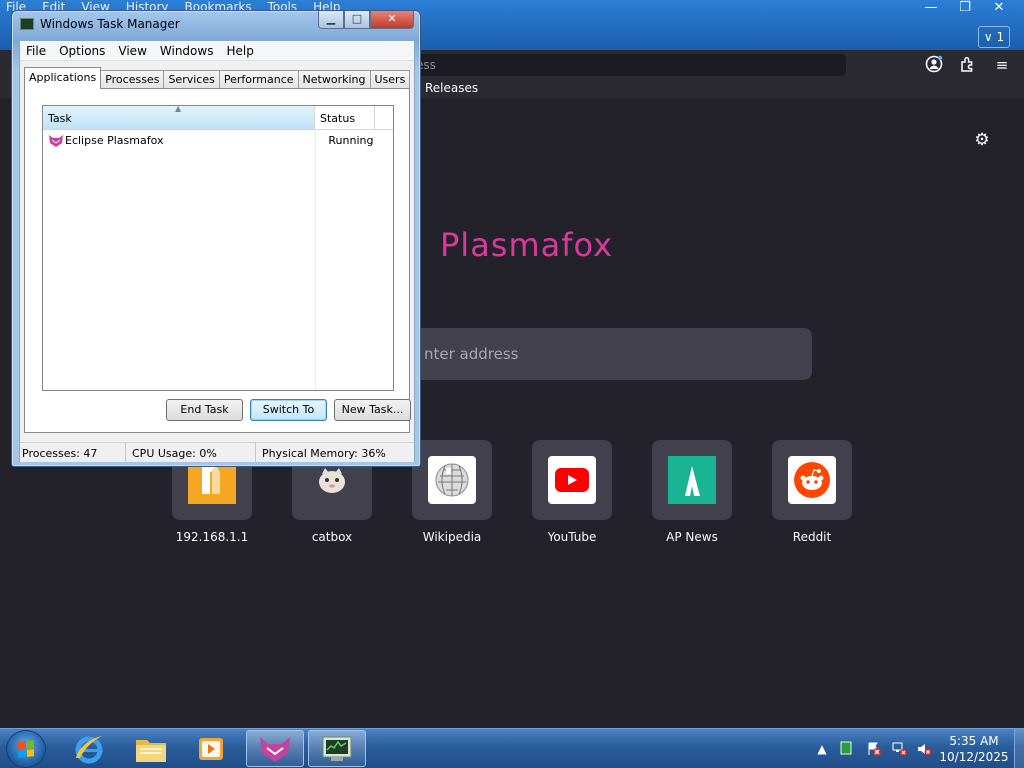 Image resolution: width=1024 pixels, height=768 pixels. I want to click on bookmark-releases: Releases, so click(451, 88).